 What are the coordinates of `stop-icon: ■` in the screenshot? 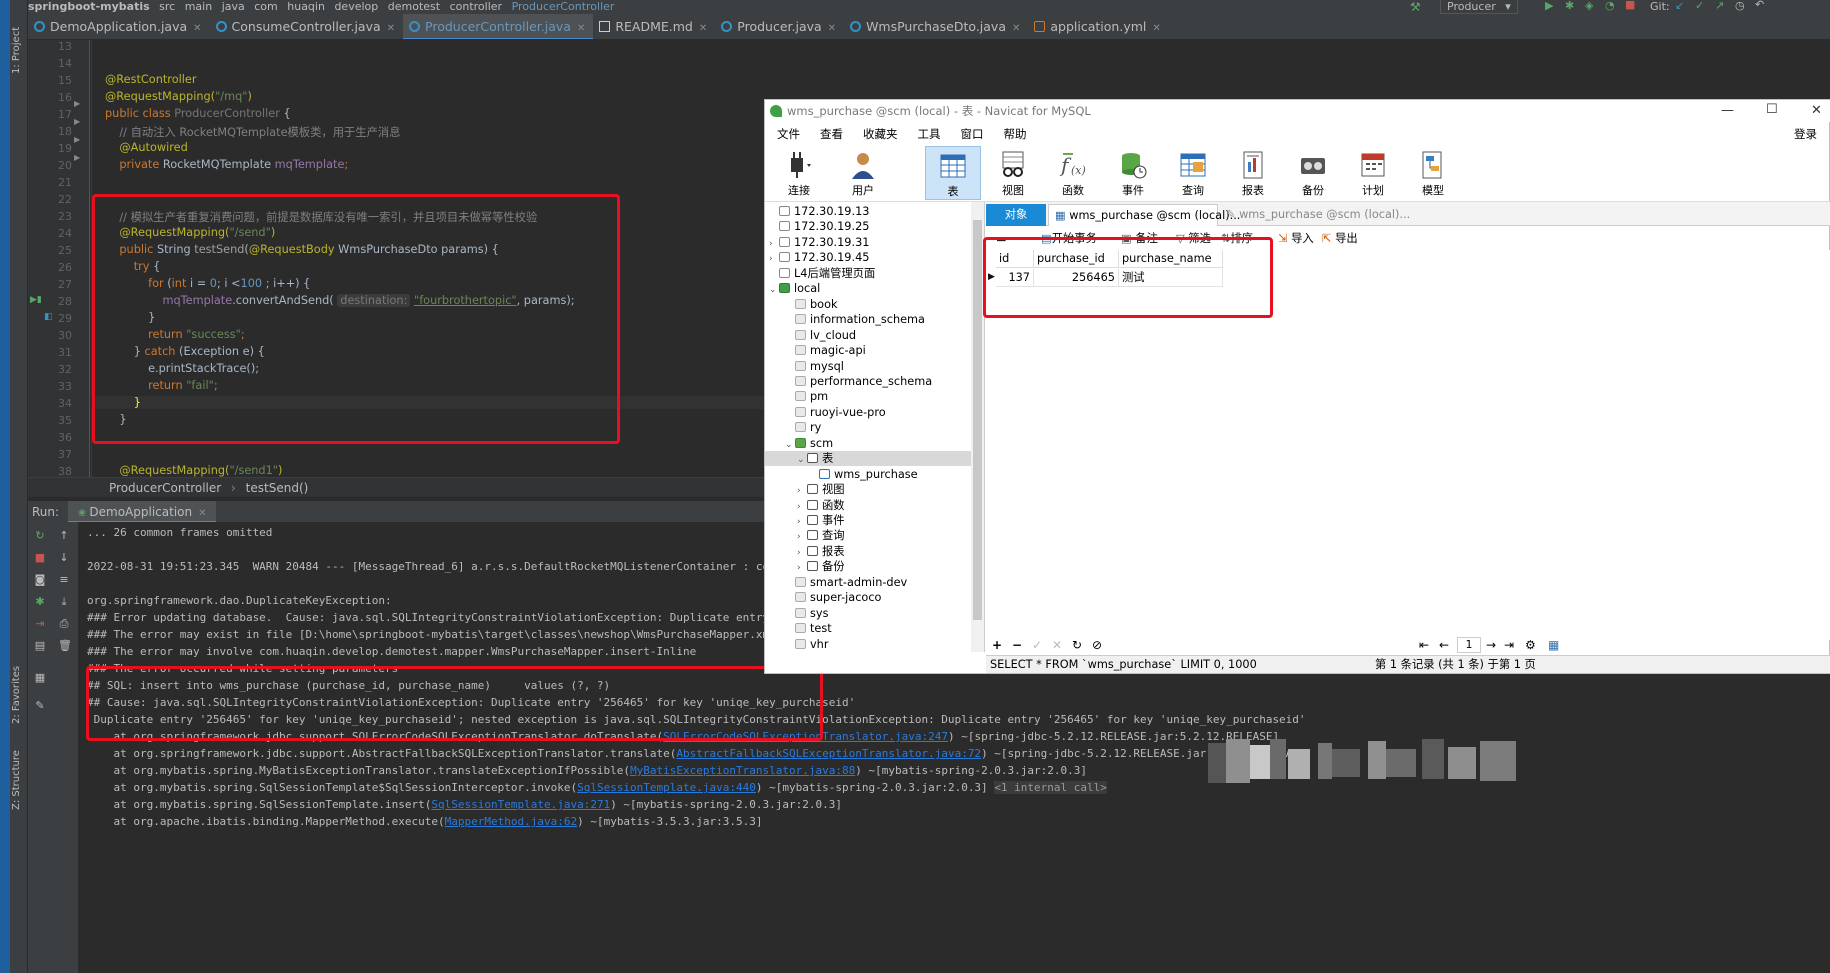 It's located at (40, 558).